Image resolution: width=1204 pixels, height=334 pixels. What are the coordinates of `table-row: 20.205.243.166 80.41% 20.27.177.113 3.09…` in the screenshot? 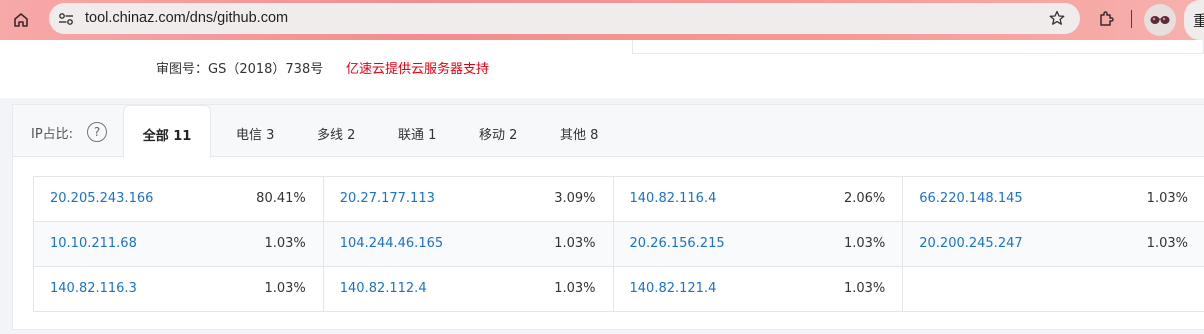 It's located at (619, 199).